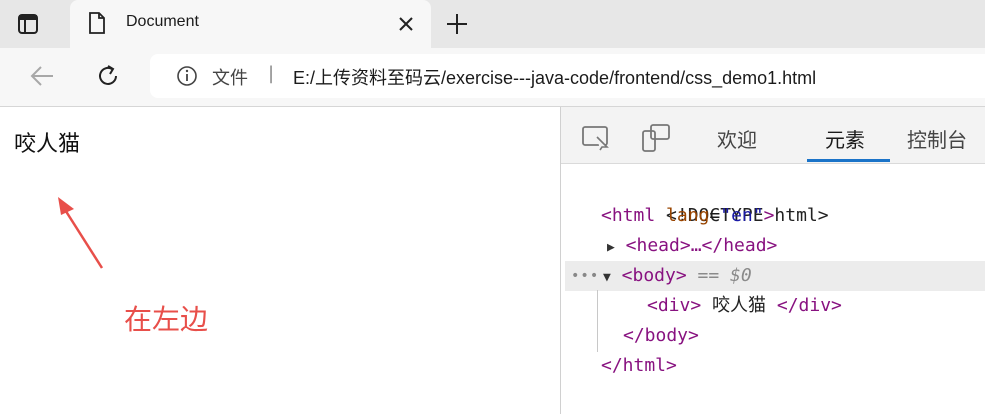 The image size is (985, 414). I want to click on annotation-text: 在左边, so click(166, 319).